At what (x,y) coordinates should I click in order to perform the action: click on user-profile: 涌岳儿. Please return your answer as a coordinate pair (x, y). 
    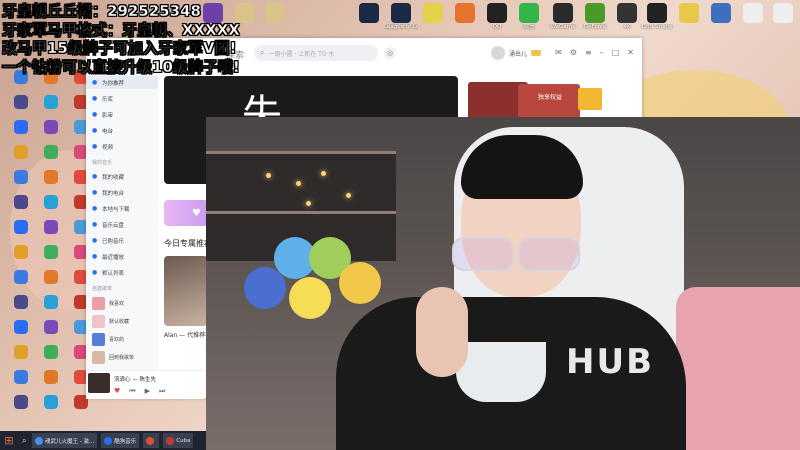
    Looking at the image, I should click on (516, 53).